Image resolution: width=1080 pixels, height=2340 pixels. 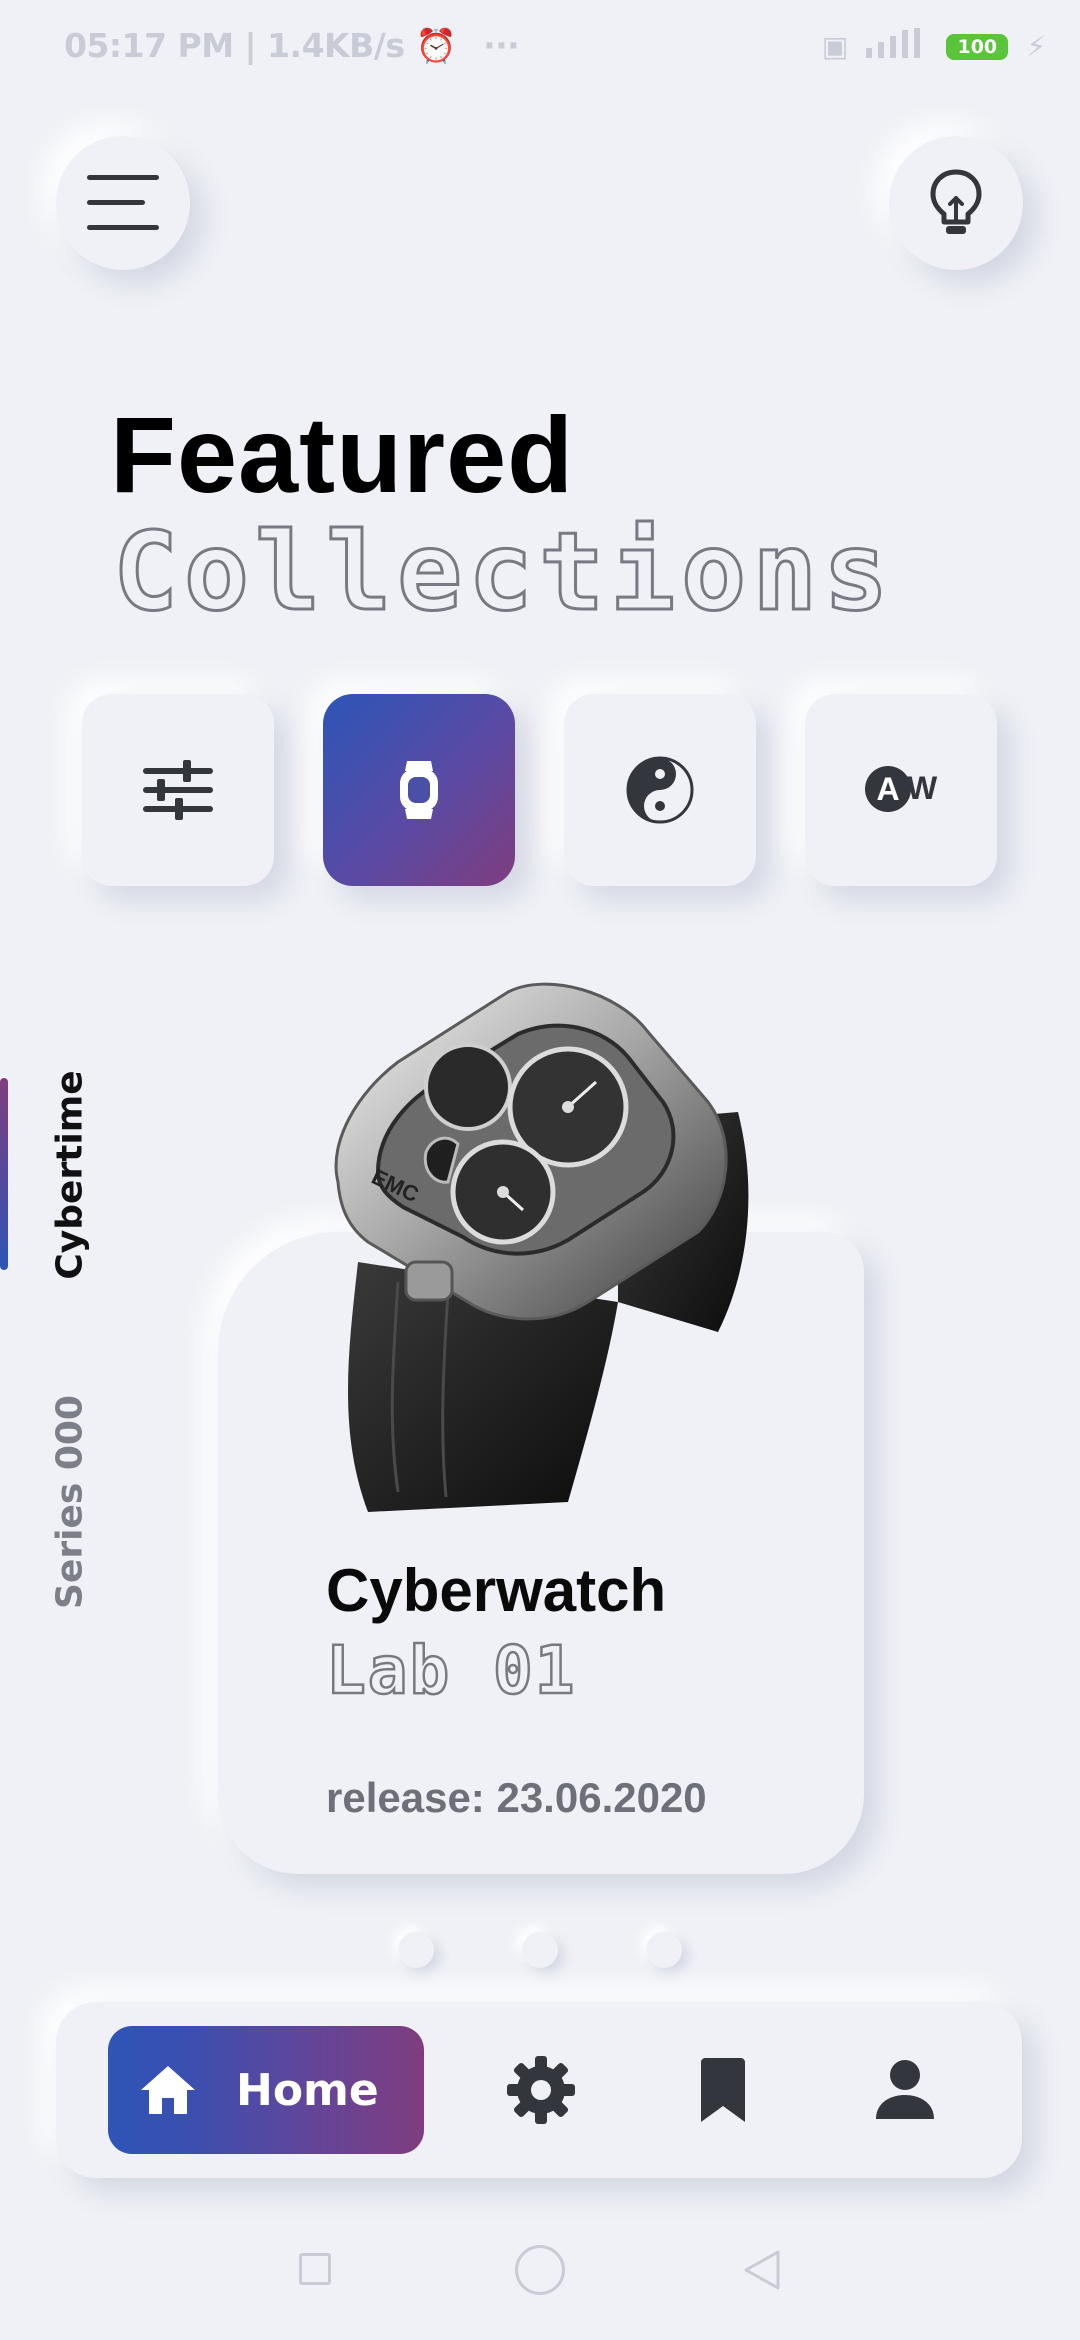 I want to click on category-yin-yang-button, so click(x=660, y=790).